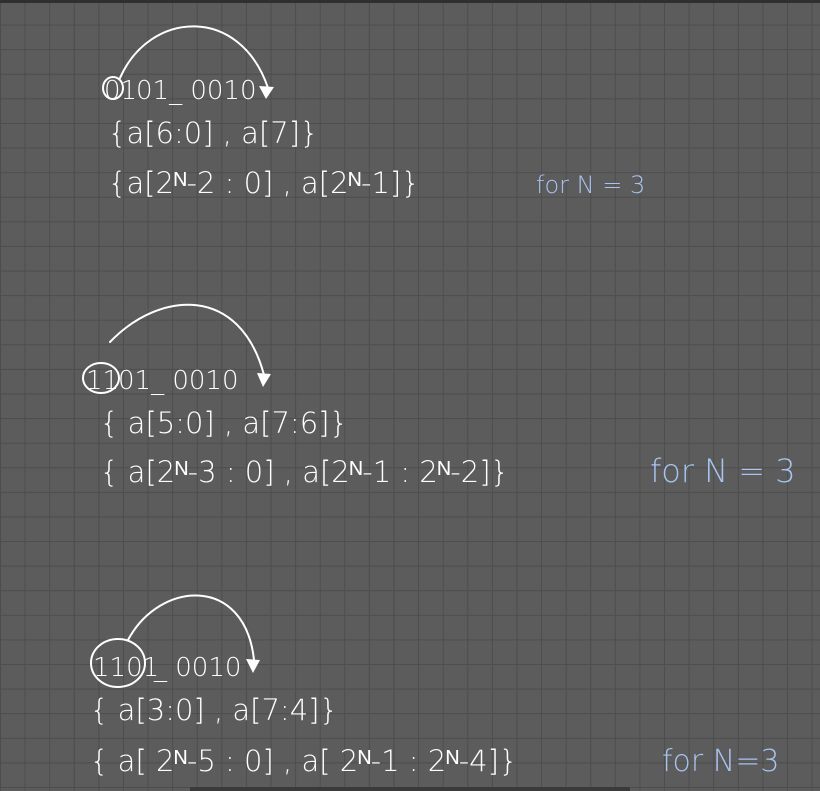 This screenshot has width=820, height=791. Describe the element at coordinates (213, 133) in the screenshot. I see `concat-literal: {a[6:0] , a[7]}` at that location.